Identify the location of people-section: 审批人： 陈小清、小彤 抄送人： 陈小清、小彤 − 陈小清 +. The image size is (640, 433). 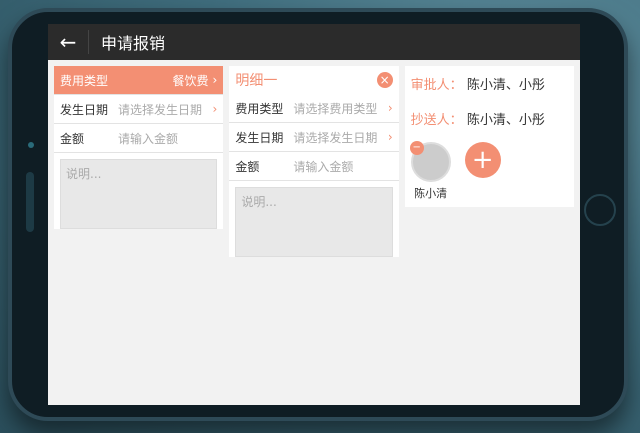
(489, 136).